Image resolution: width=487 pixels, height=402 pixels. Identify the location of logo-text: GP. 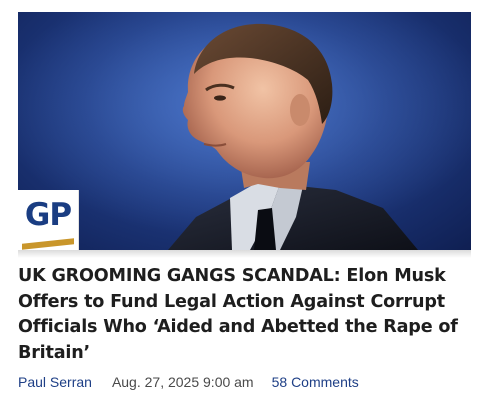
(48, 215).